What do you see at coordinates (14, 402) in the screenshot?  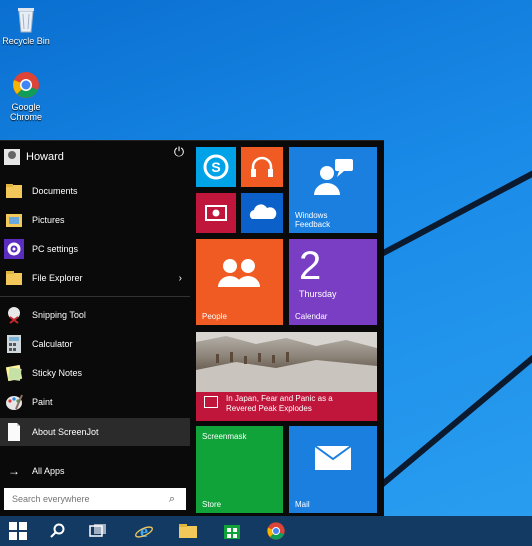 I see `paint-icon` at bounding box center [14, 402].